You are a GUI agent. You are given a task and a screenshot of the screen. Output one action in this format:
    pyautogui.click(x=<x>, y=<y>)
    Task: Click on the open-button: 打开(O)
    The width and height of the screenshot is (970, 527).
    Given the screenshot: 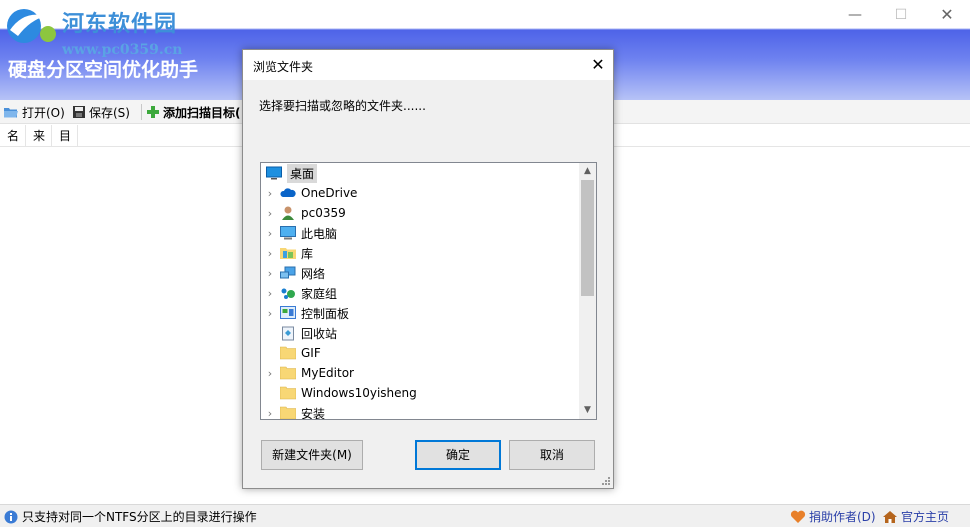 What is the action you would take?
    pyautogui.click(x=34, y=112)
    